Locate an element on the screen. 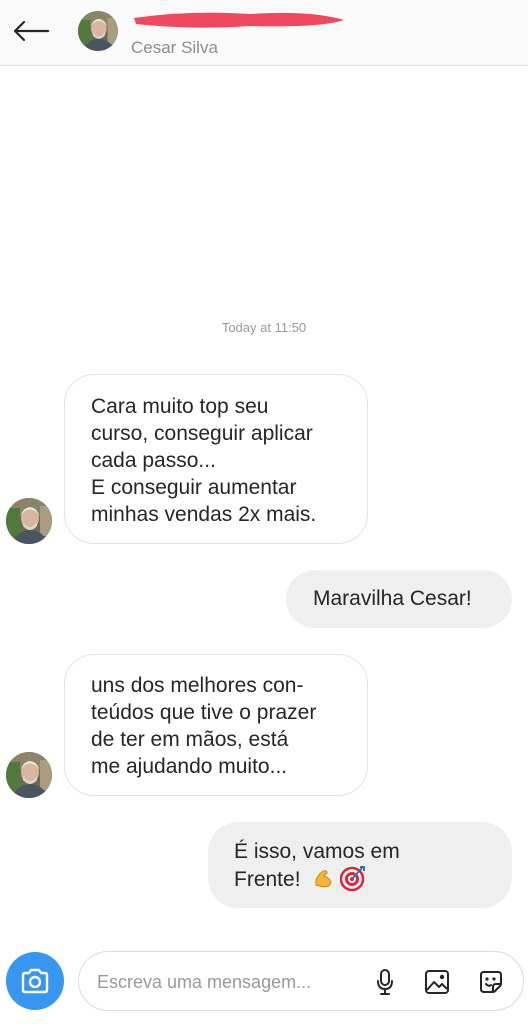  microphone-icon is located at coordinates (385, 982).